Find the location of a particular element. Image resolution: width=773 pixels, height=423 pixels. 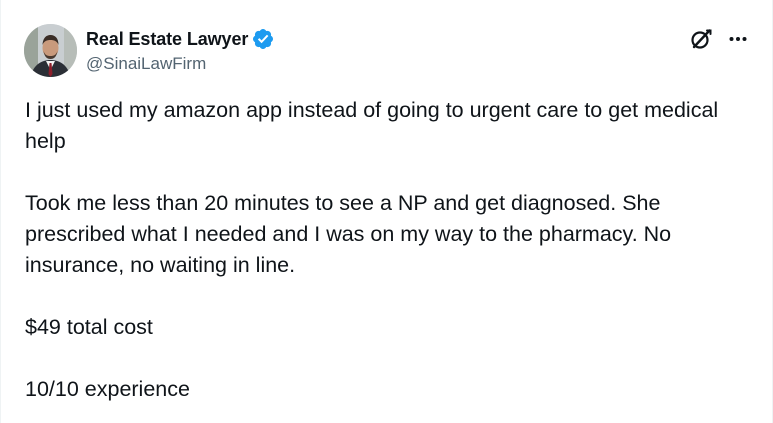

grok-icon is located at coordinates (701, 39).